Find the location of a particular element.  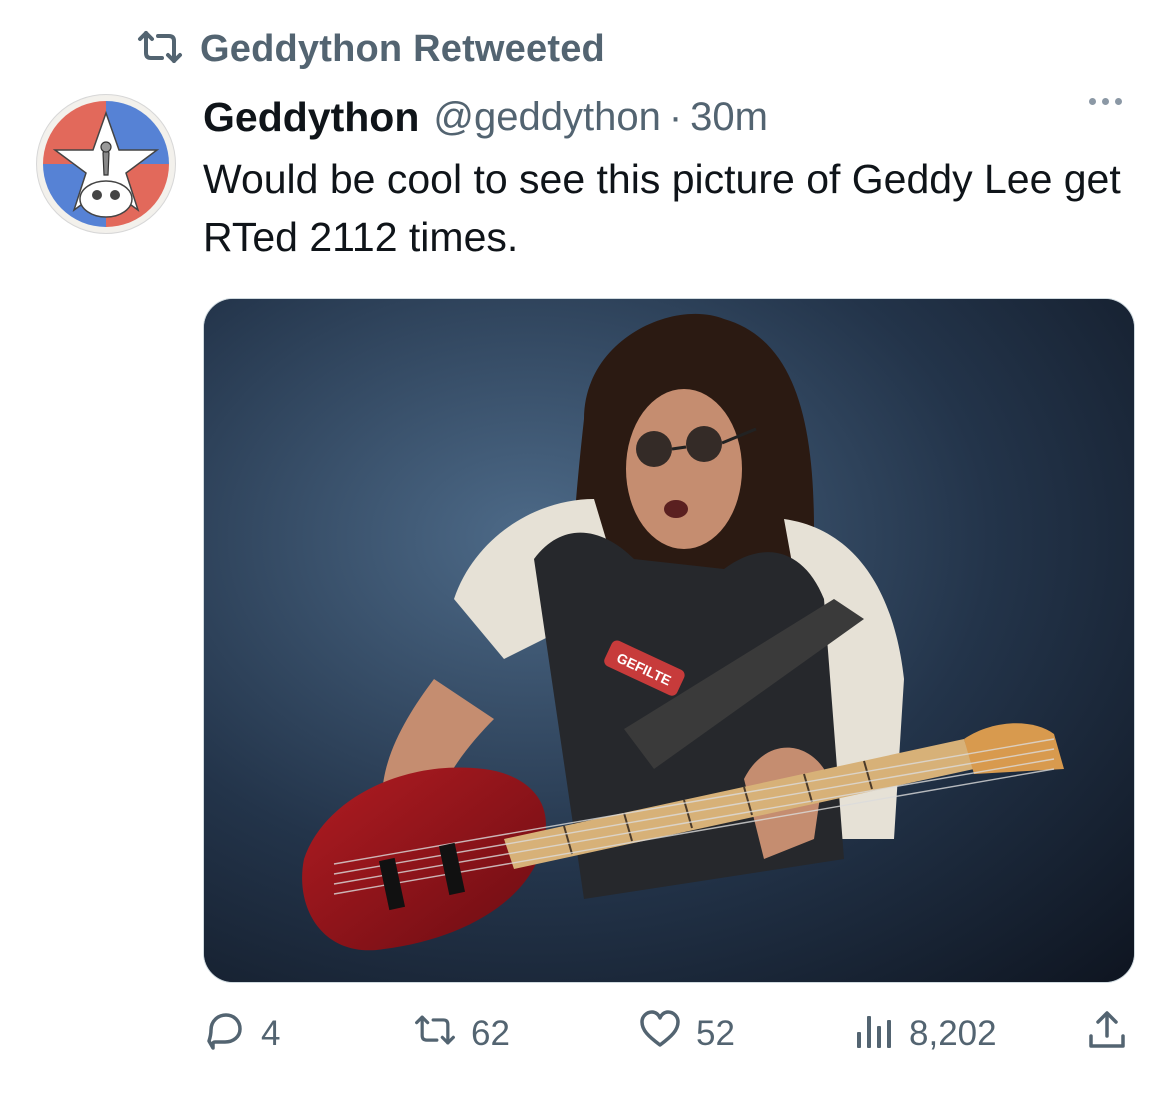

share-button is located at coordinates (1107, 1034).